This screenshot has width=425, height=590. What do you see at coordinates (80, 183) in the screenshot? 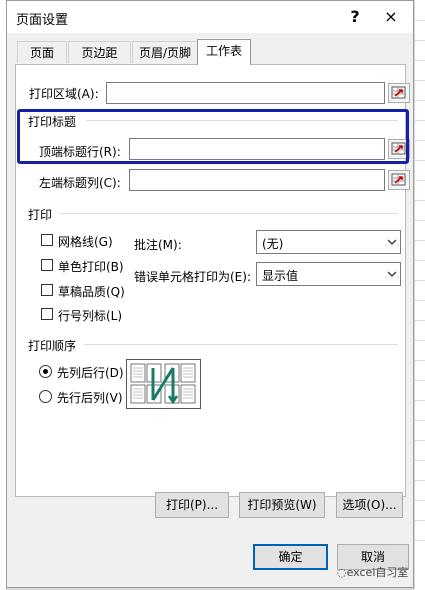
I see `title-columns-label: 左端标题列(C):` at bounding box center [80, 183].